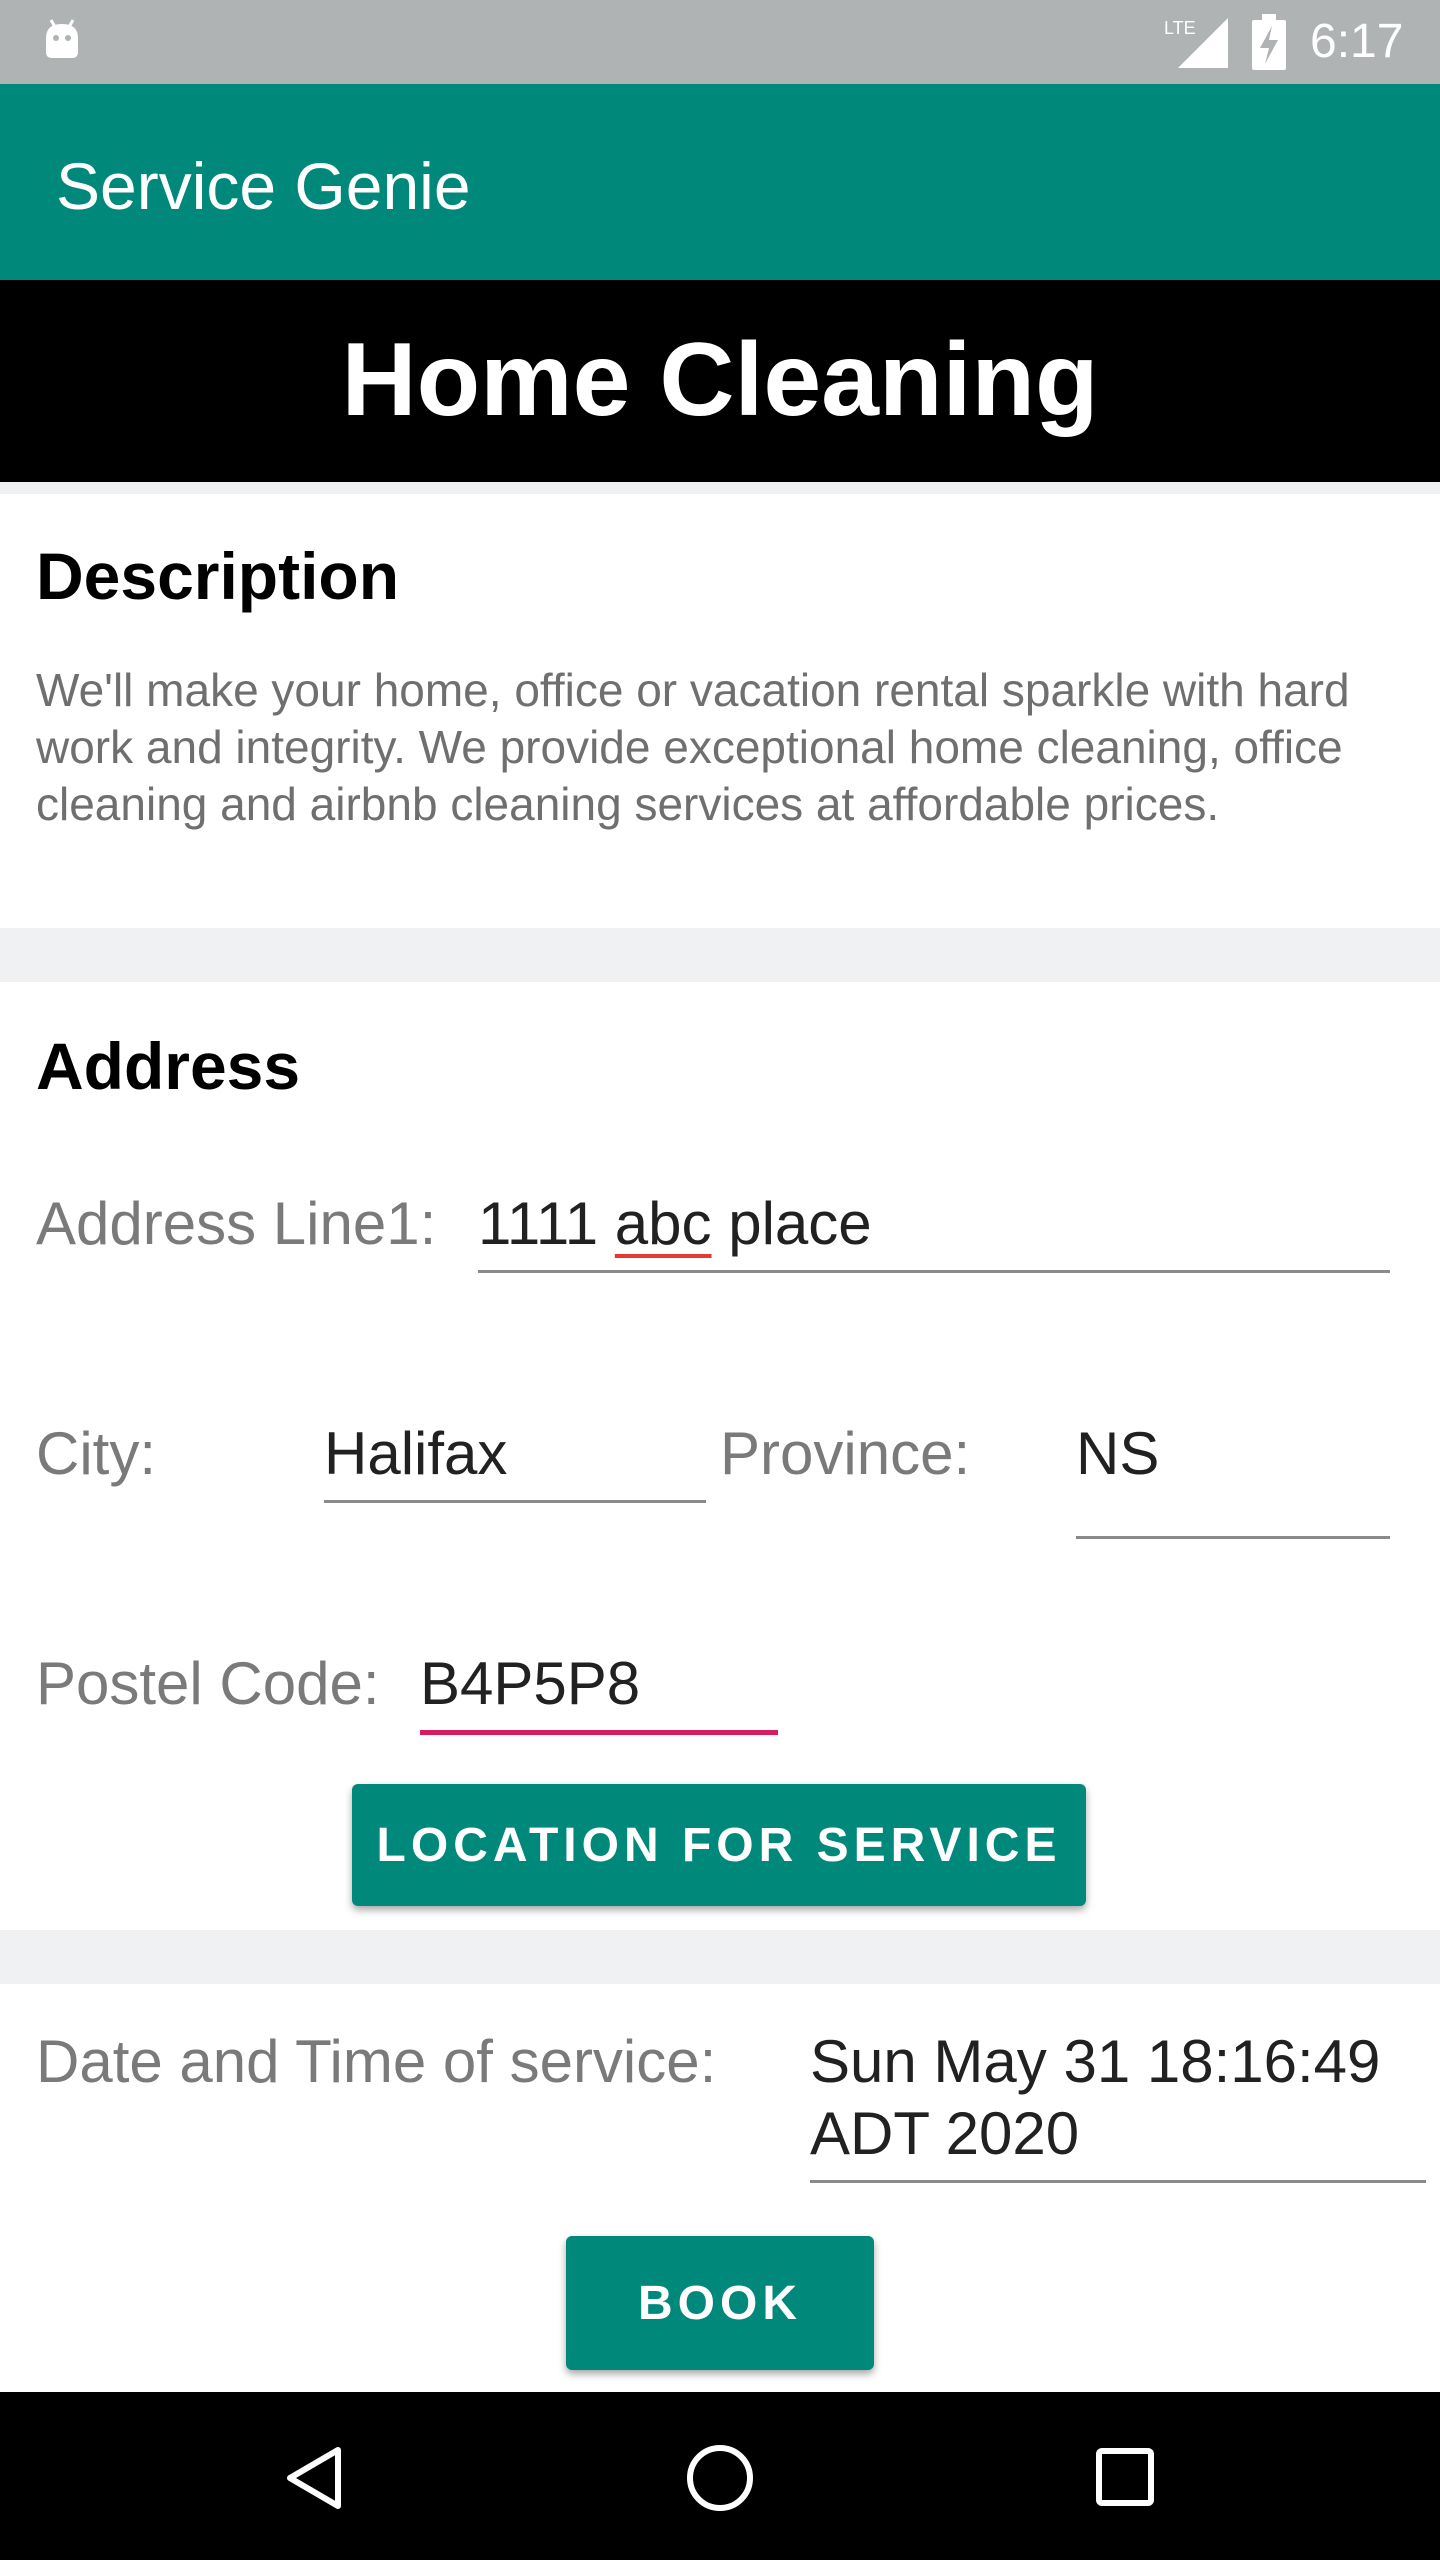 The height and width of the screenshot is (2560, 1440). Describe the element at coordinates (96, 1453) in the screenshot. I see `city-label: City:` at that location.